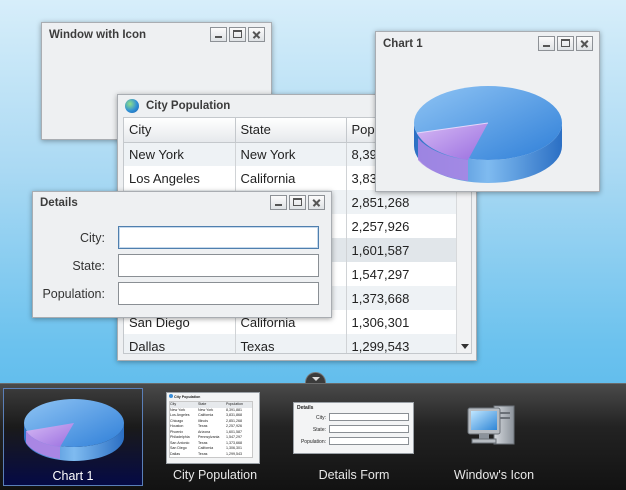 This screenshot has width=626, height=490. I want to click on form-row-population: Population:, so click(176, 293).